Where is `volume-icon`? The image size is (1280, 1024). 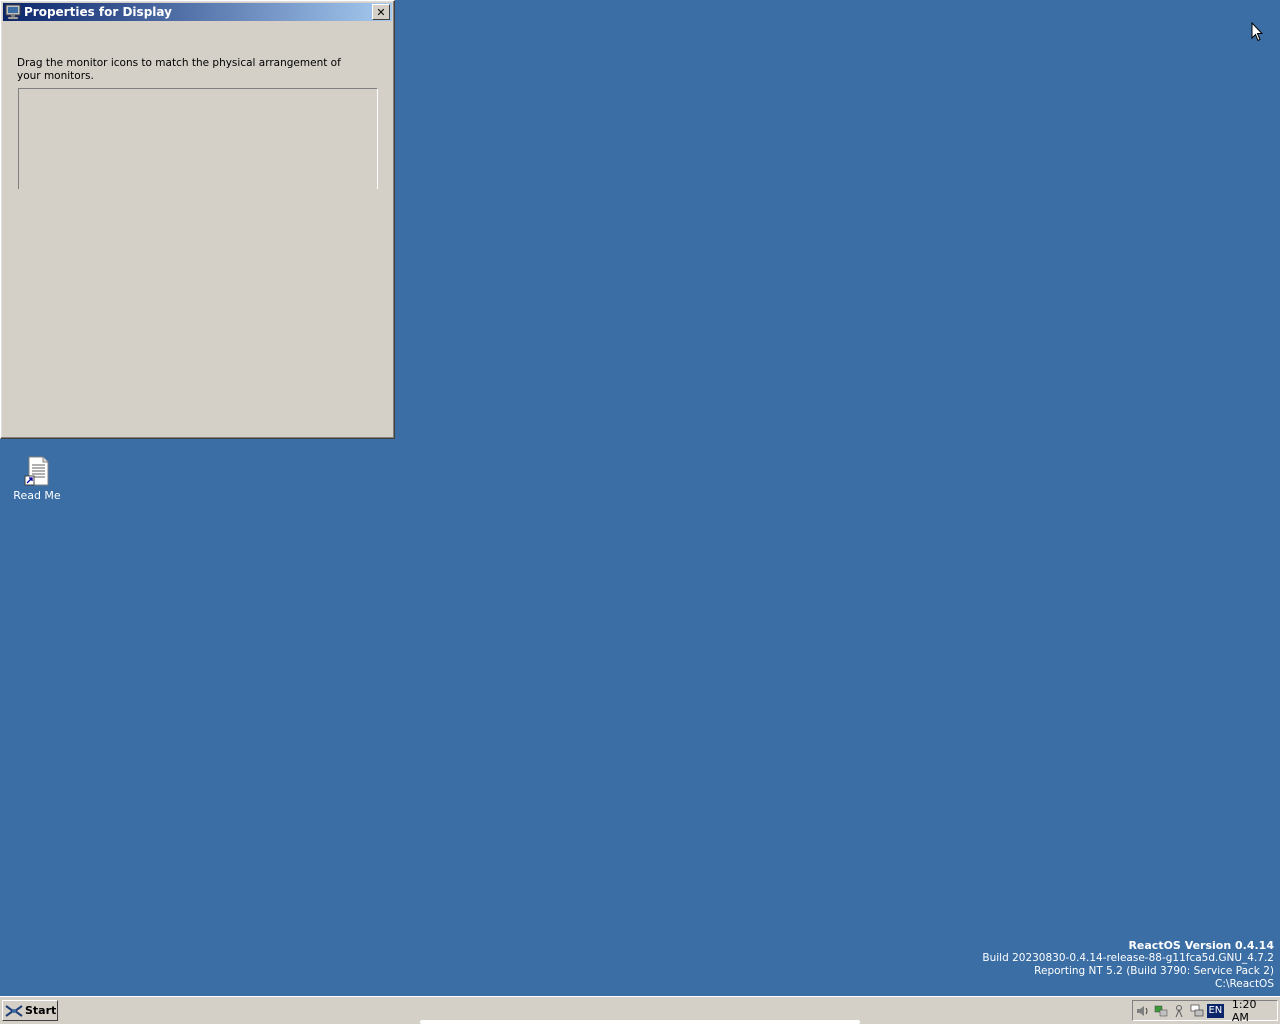 volume-icon is located at coordinates (1143, 1011).